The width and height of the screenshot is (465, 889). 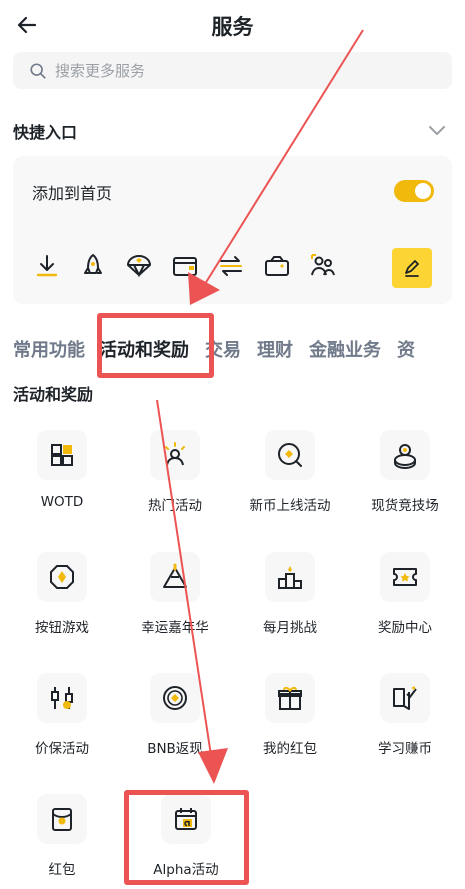 I want to click on tab-more: 资, so click(x=406, y=349).